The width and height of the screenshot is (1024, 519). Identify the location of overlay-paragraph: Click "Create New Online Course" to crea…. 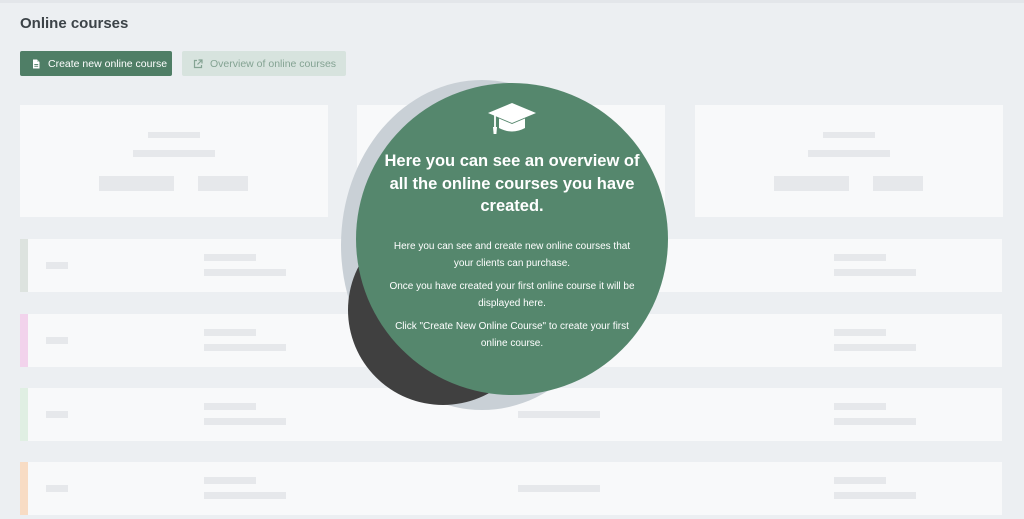
(512, 335).